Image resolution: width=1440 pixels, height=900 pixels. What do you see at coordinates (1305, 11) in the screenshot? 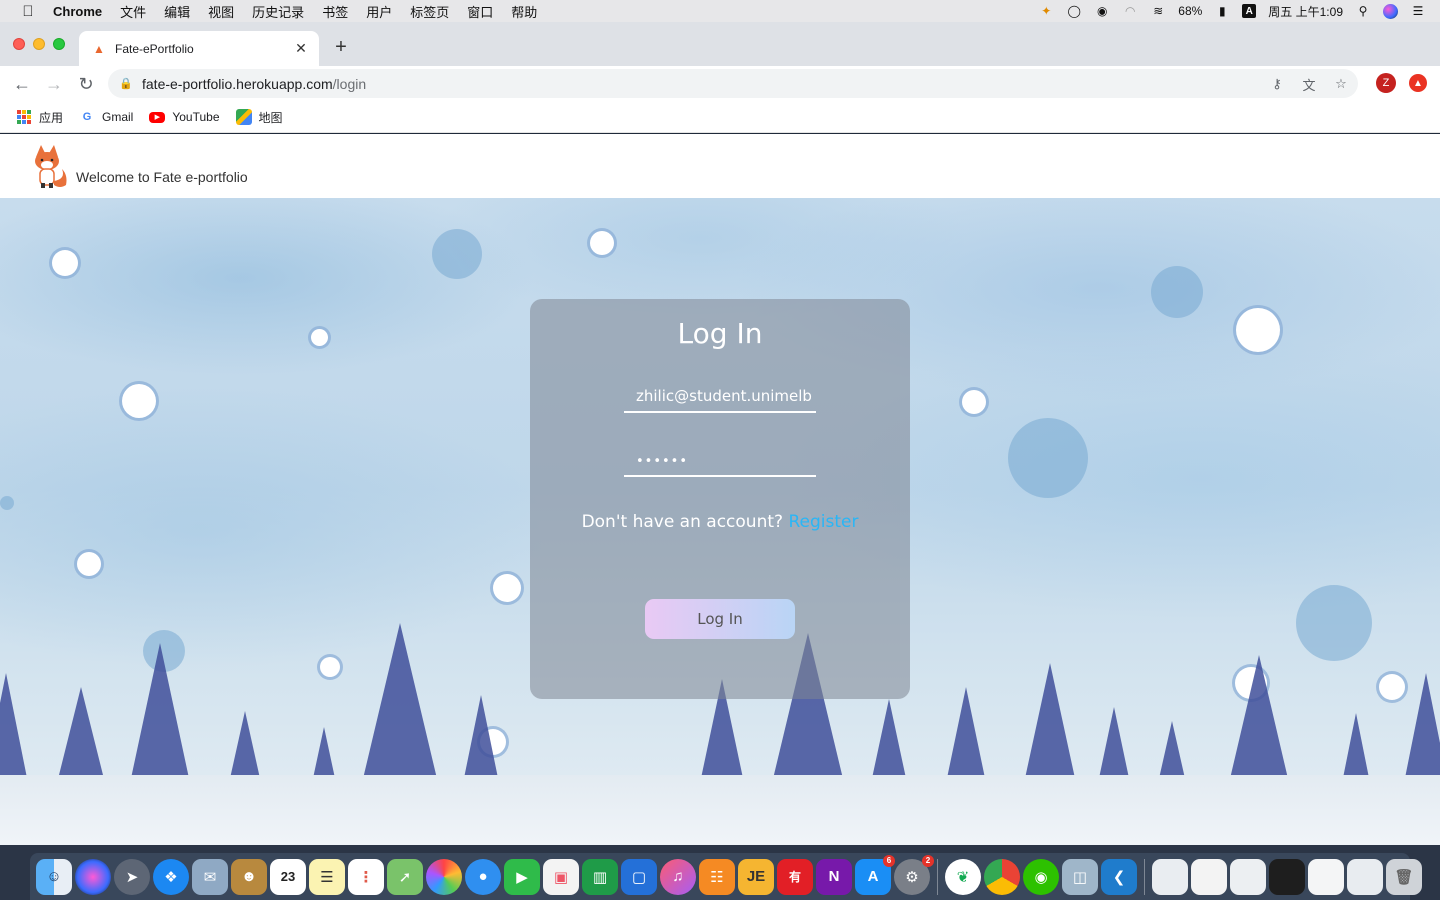
I see `menu-bar-clock: 周五 上午1:09` at bounding box center [1305, 11].